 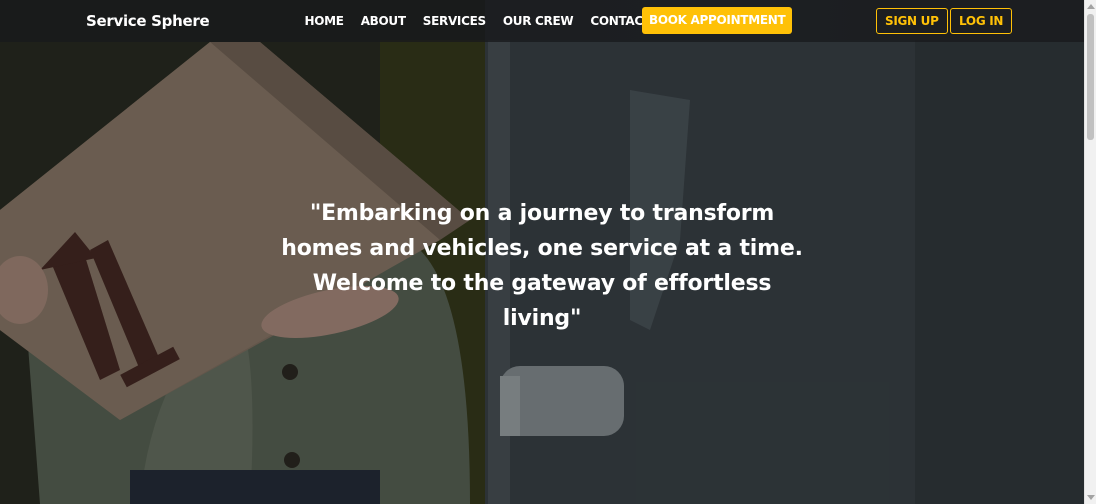 I want to click on scroll-thumb, so click(x=1090, y=77).